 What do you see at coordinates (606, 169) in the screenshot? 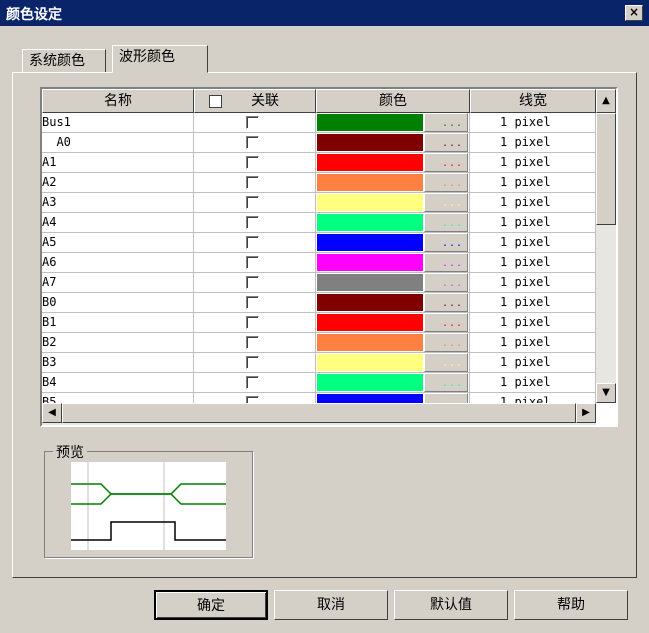
I see `vertical-scroll-thumb` at bounding box center [606, 169].